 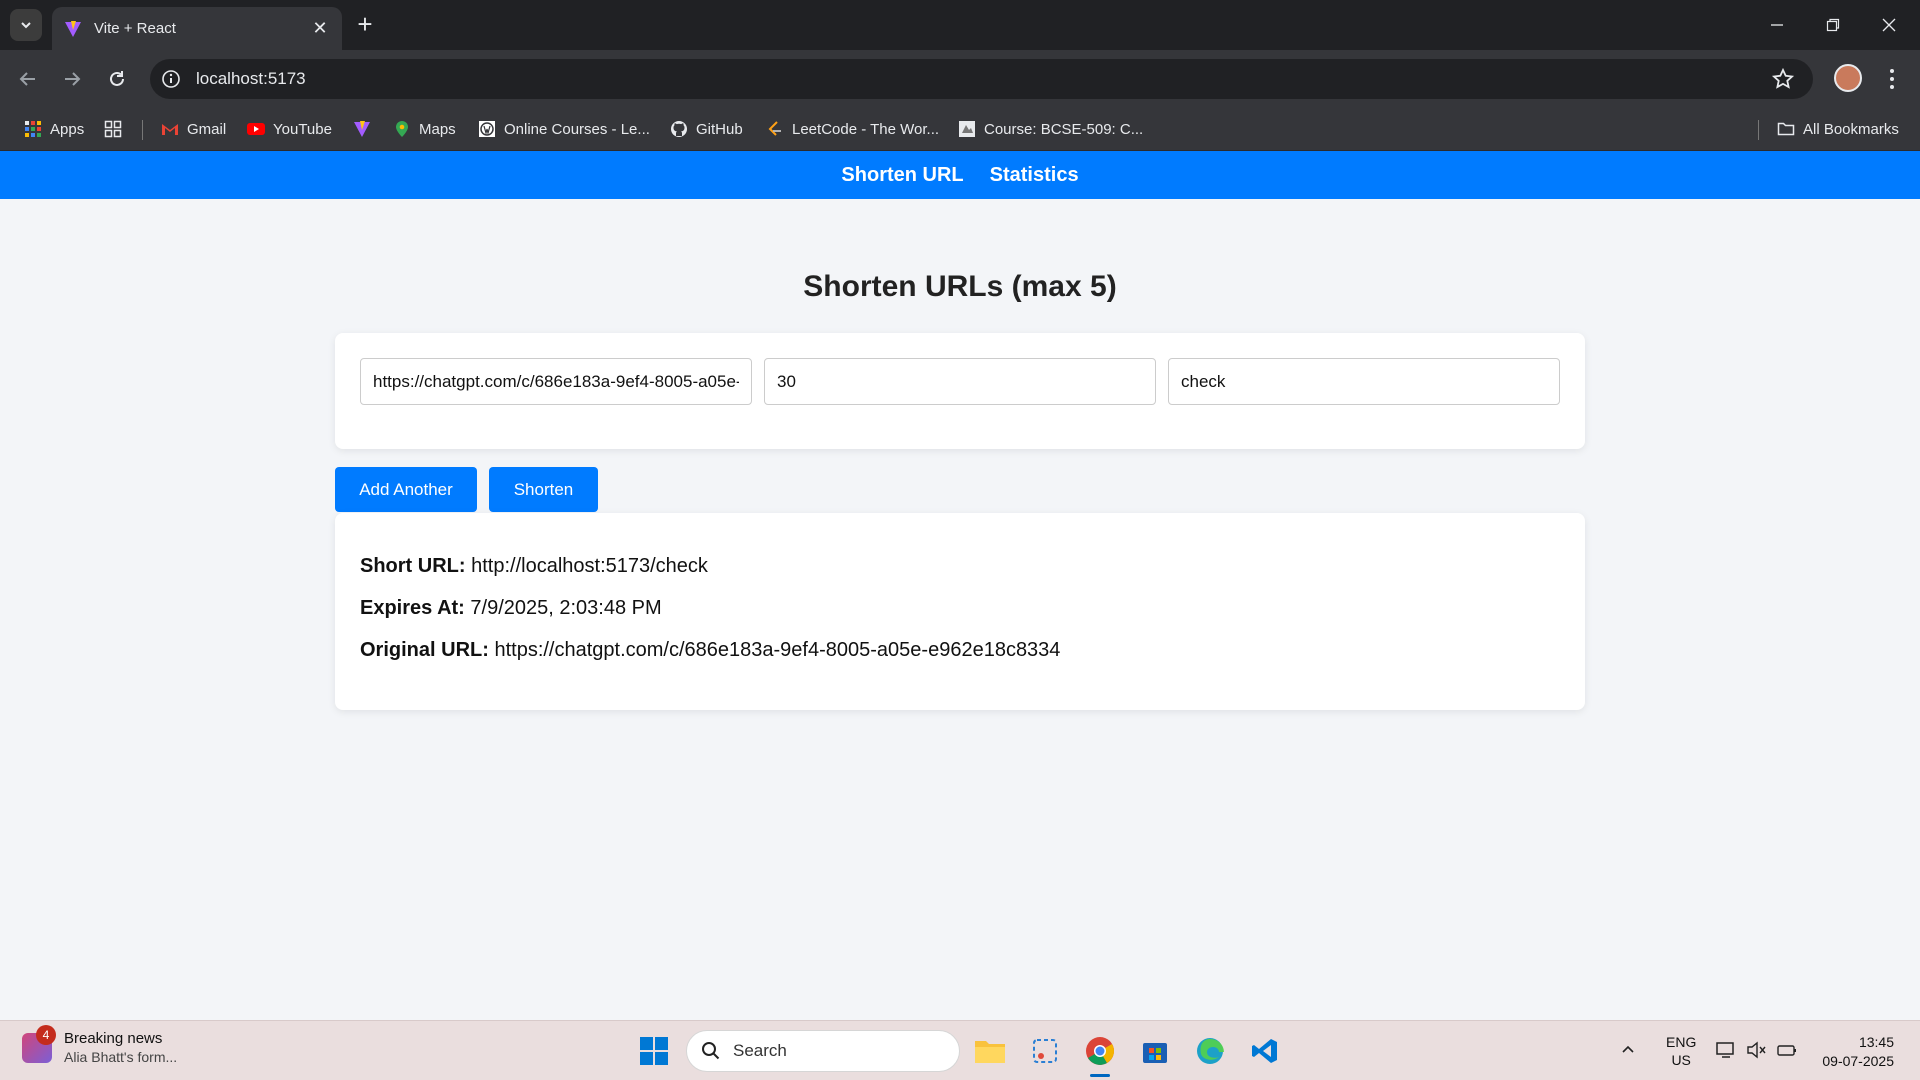 I want to click on tab-search-button, so click(x=26, y=25).